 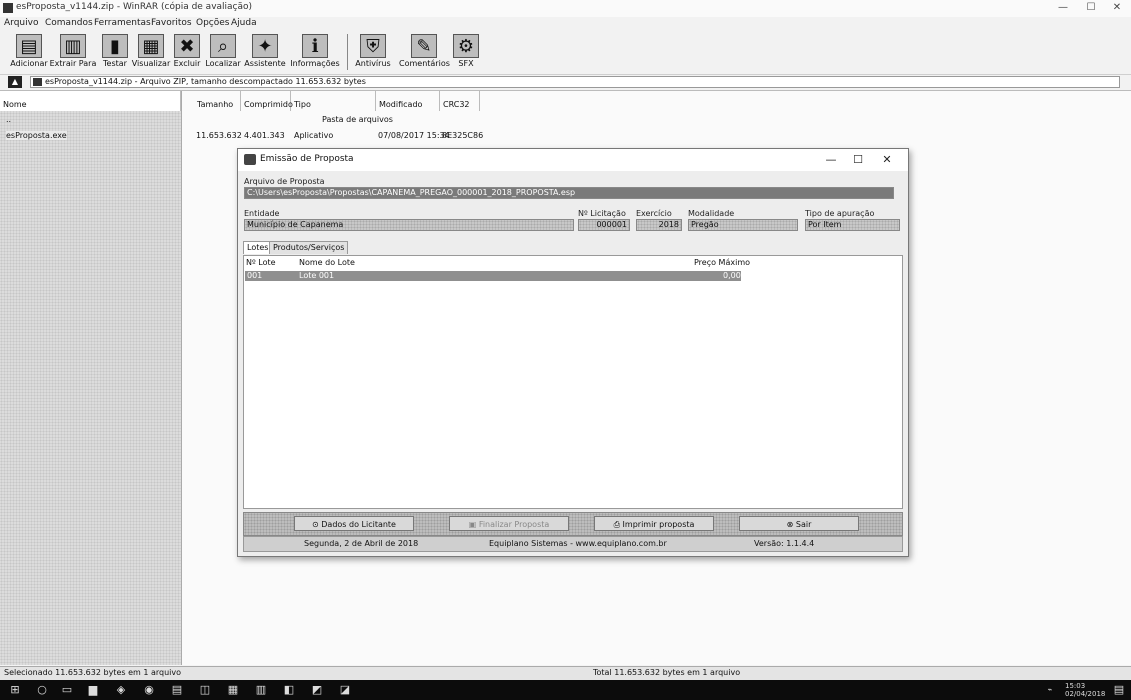 What do you see at coordinates (309, 247) in the screenshot?
I see `tab-produtos-servicos: Produtos/Serviços` at bounding box center [309, 247].